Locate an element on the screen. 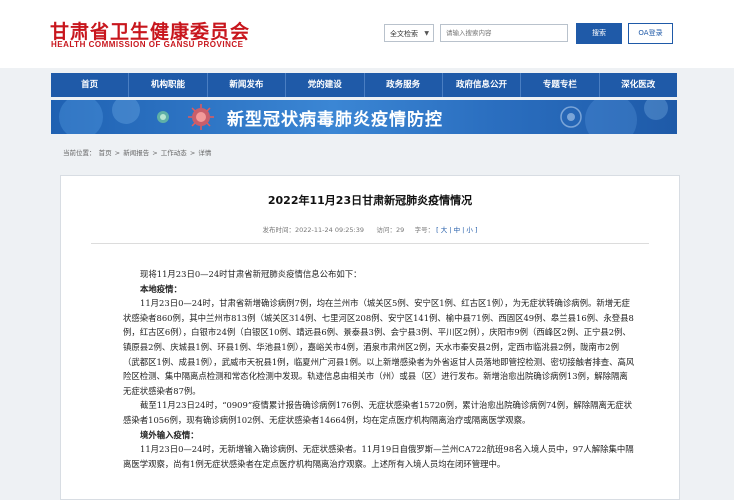 The height and width of the screenshot is (500, 734). search-input is located at coordinates (504, 33).